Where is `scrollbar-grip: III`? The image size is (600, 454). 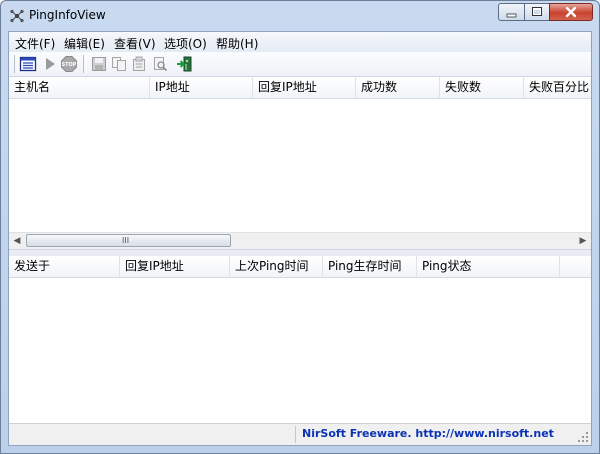 scrollbar-grip: III is located at coordinates (126, 240).